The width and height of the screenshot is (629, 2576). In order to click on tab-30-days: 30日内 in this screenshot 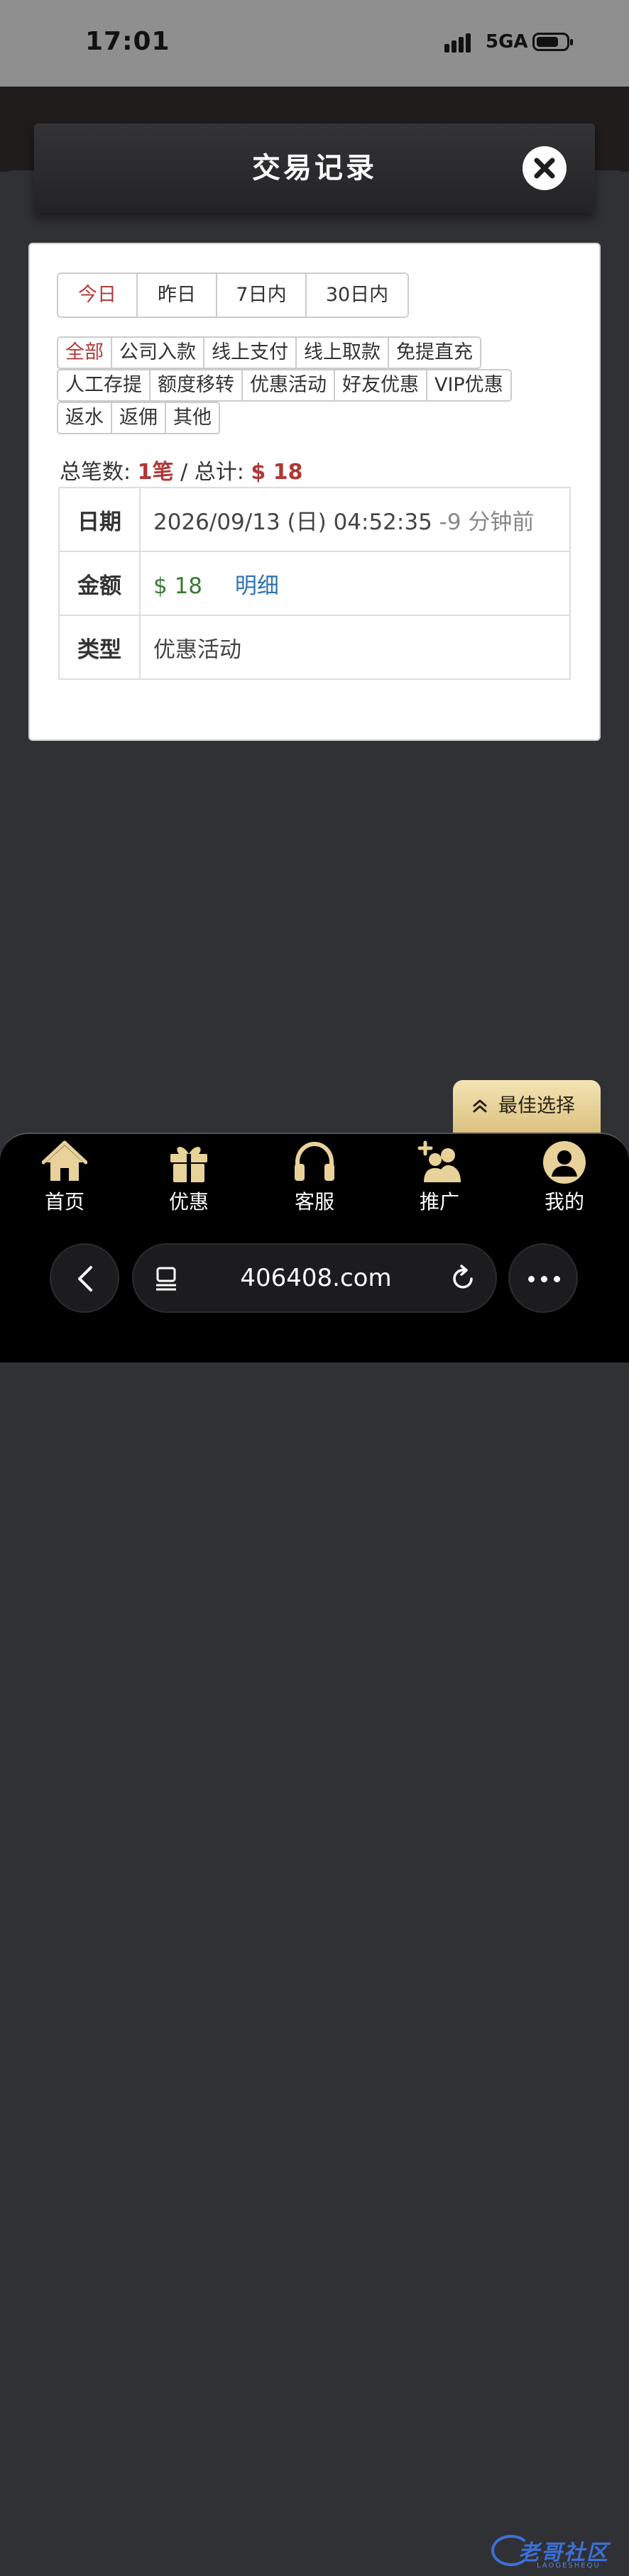, I will do `click(358, 295)`.